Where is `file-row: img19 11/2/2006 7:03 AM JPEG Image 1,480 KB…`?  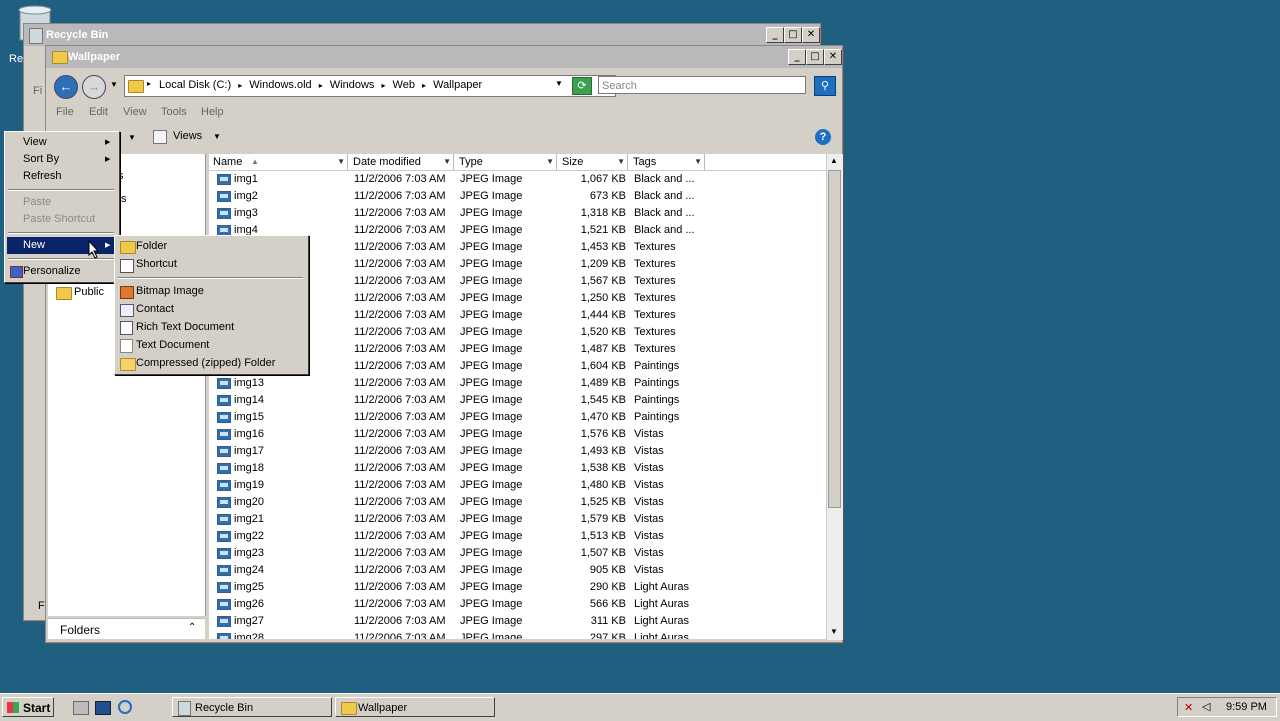 file-row: img19 11/2/2006 7:03 AM JPEG Image 1,480 KB… is located at coordinates (519, 485).